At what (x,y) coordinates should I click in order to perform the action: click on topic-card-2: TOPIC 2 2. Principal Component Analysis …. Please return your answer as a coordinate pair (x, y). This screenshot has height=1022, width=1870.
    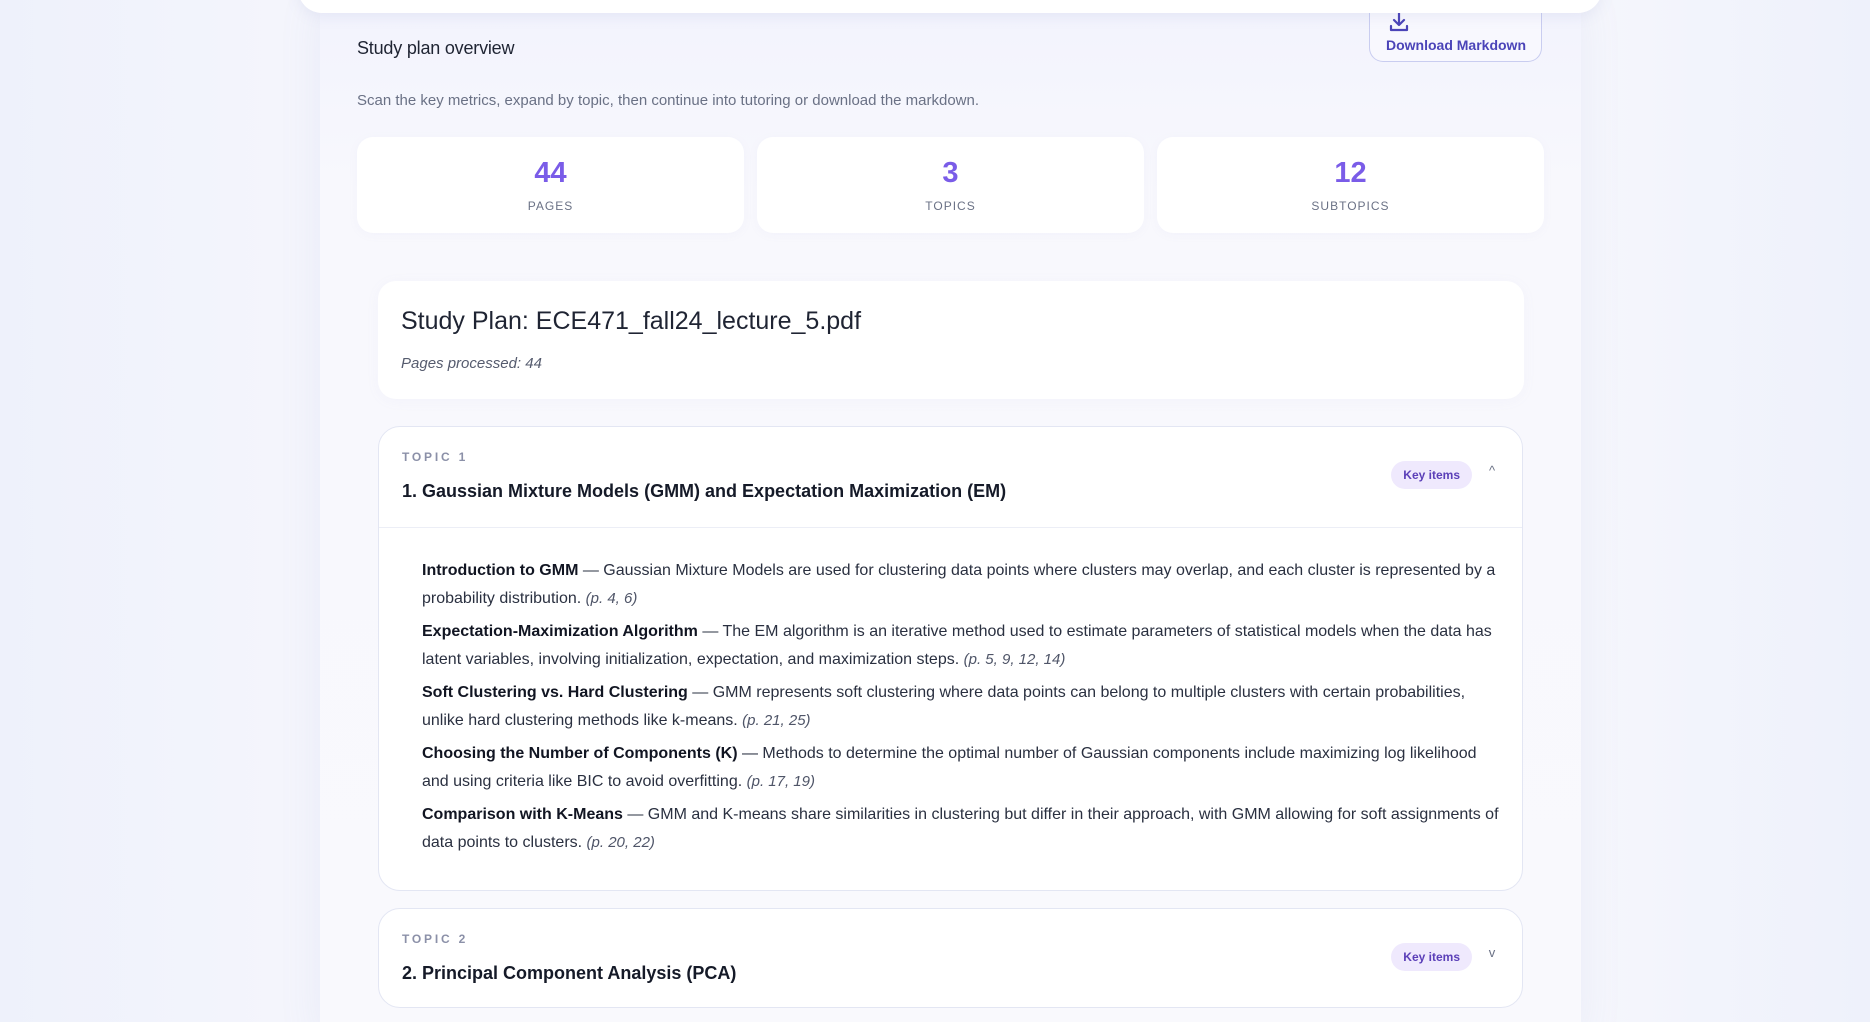
    Looking at the image, I should click on (950, 958).